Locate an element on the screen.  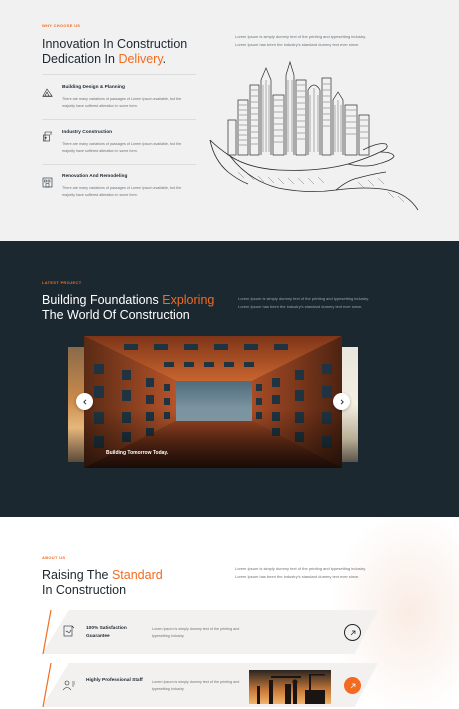
slider-prev-button is located at coordinates (84, 401).